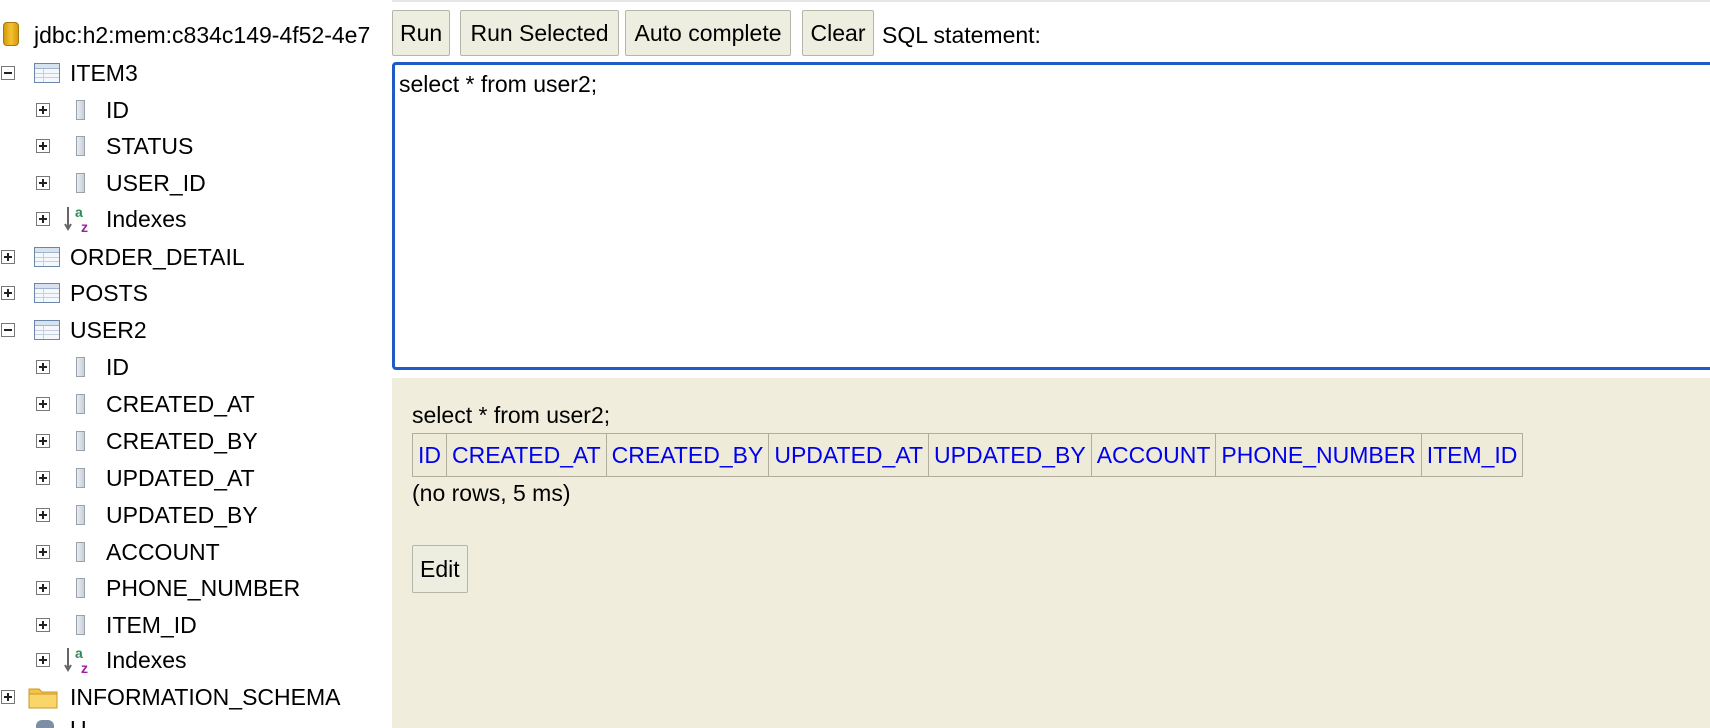 The height and width of the screenshot is (728, 1710). I want to click on result-column-header: UPDATED_AT, so click(849, 455).